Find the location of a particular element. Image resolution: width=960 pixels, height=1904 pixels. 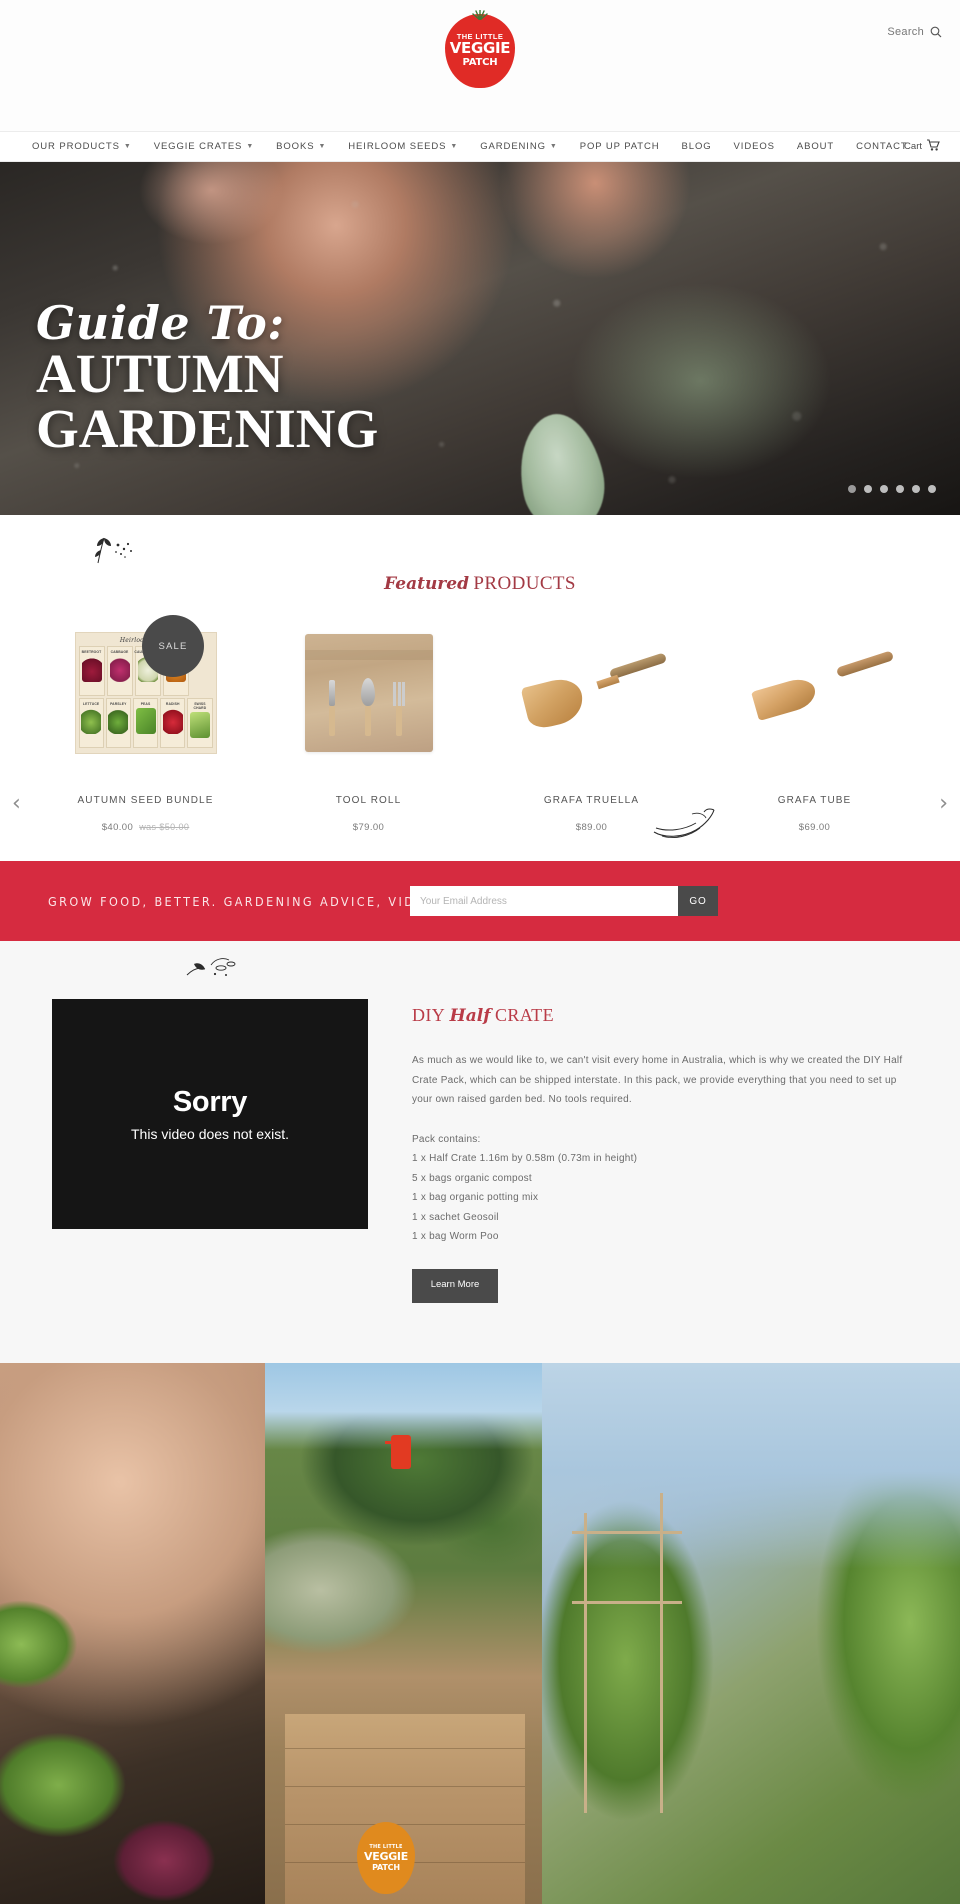

nav-label: VEGGIE CRATES is located at coordinates (198, 146).